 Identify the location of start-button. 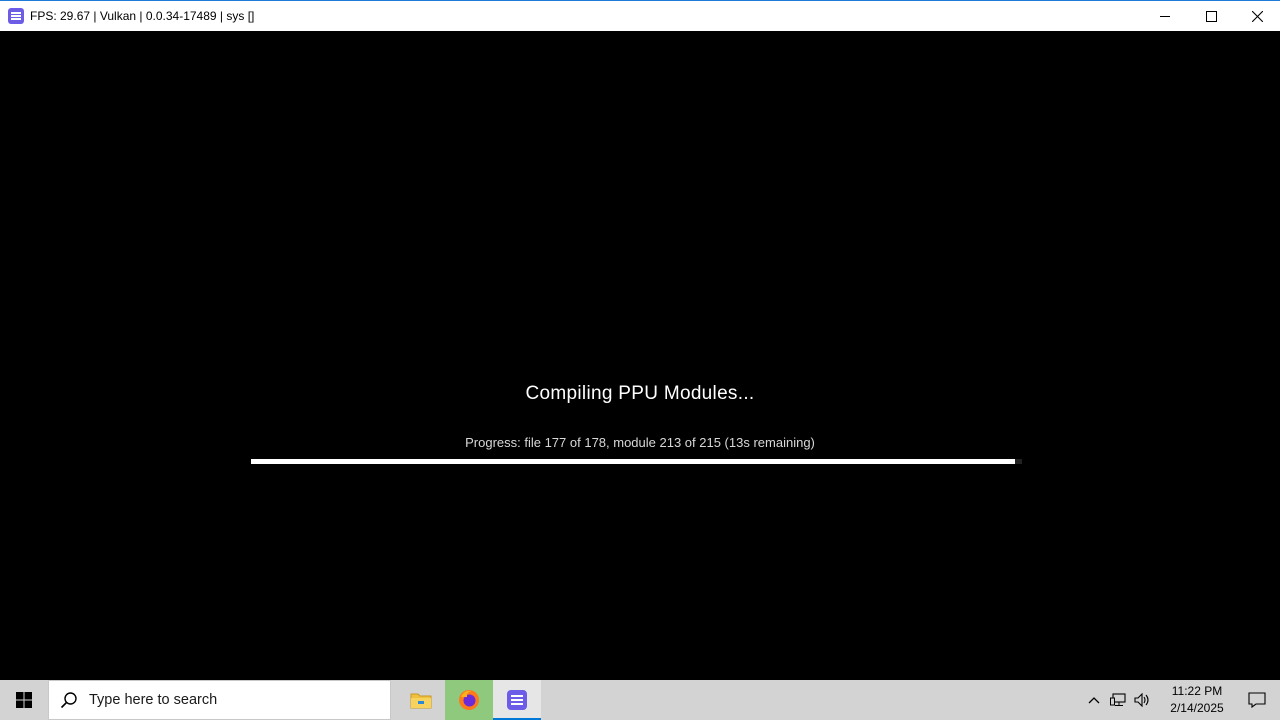
(24, 700).